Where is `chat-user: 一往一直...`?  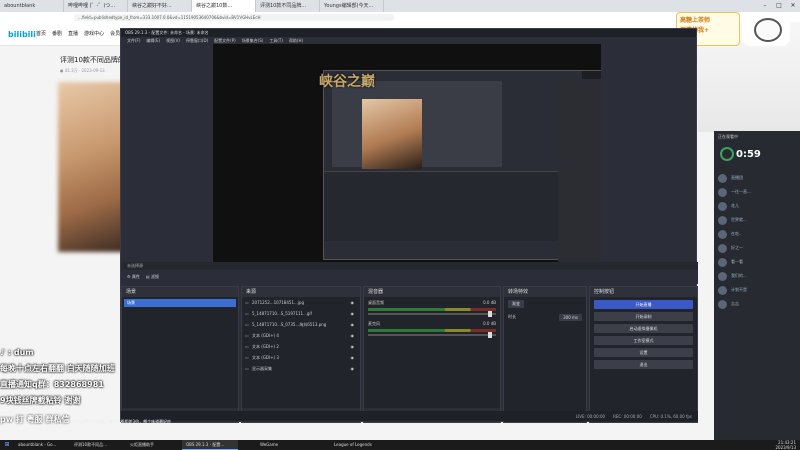 chat-user: 一往一直... is located at coordinates (734, 192).